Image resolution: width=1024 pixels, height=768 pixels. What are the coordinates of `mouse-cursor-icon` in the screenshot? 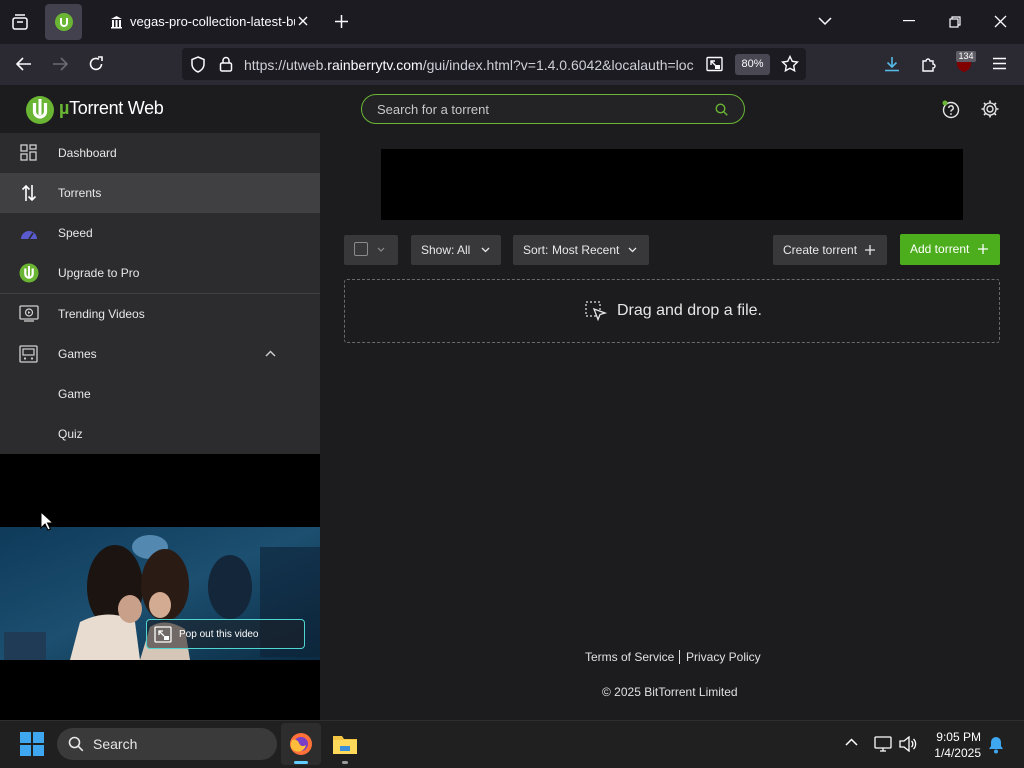 It's located at (46, 521).